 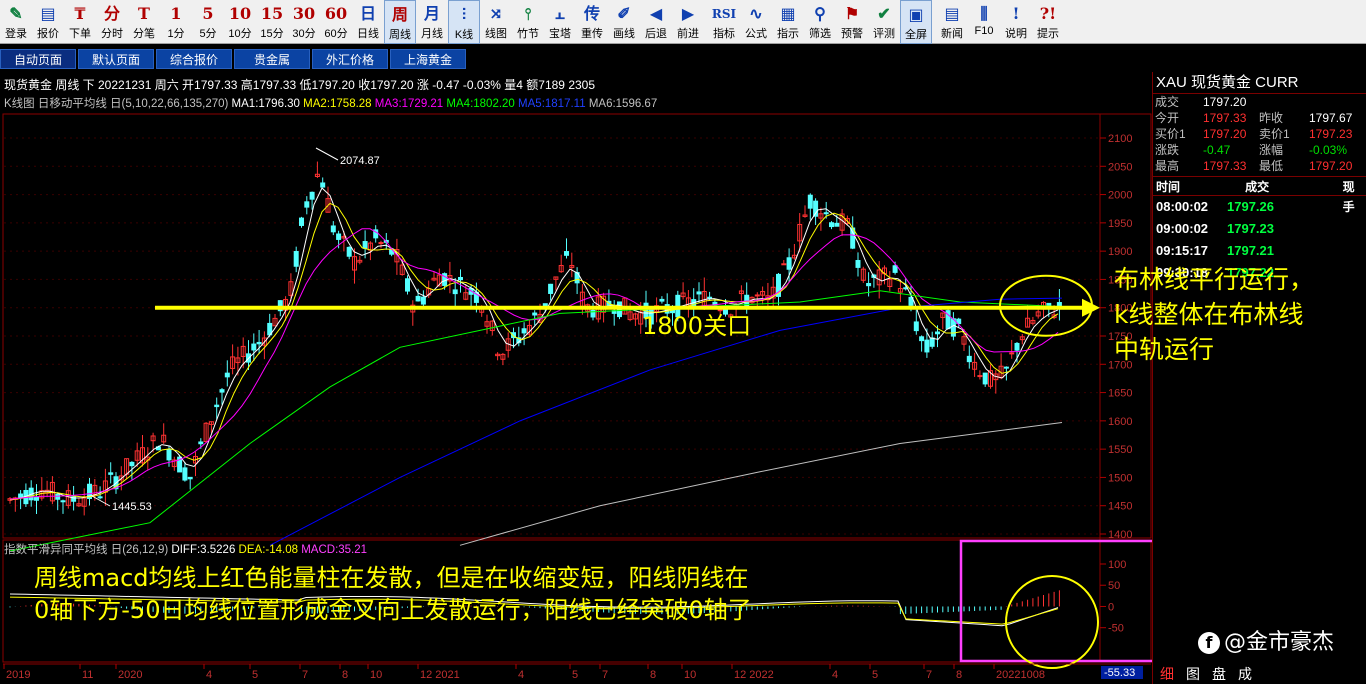 I want to click on bottom-tab-deals: 成, so click(x=1245, y=675).